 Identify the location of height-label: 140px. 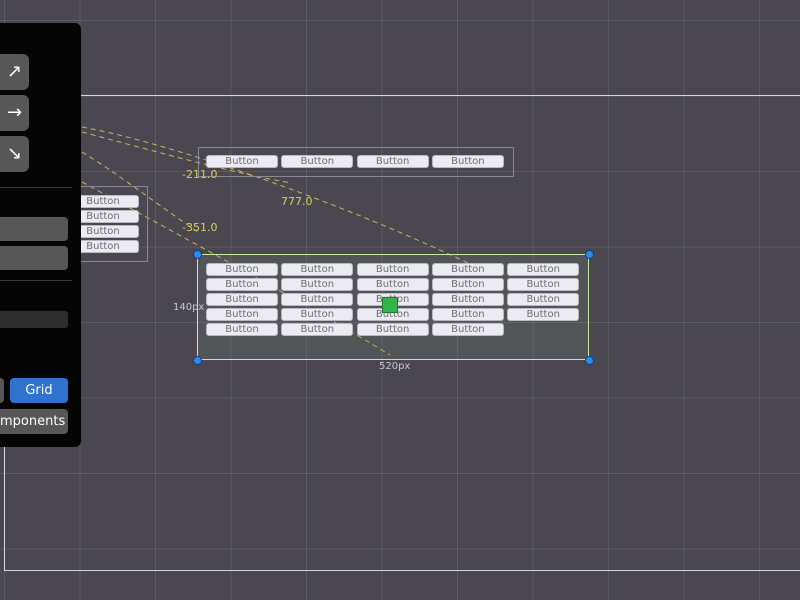
(189, 307).